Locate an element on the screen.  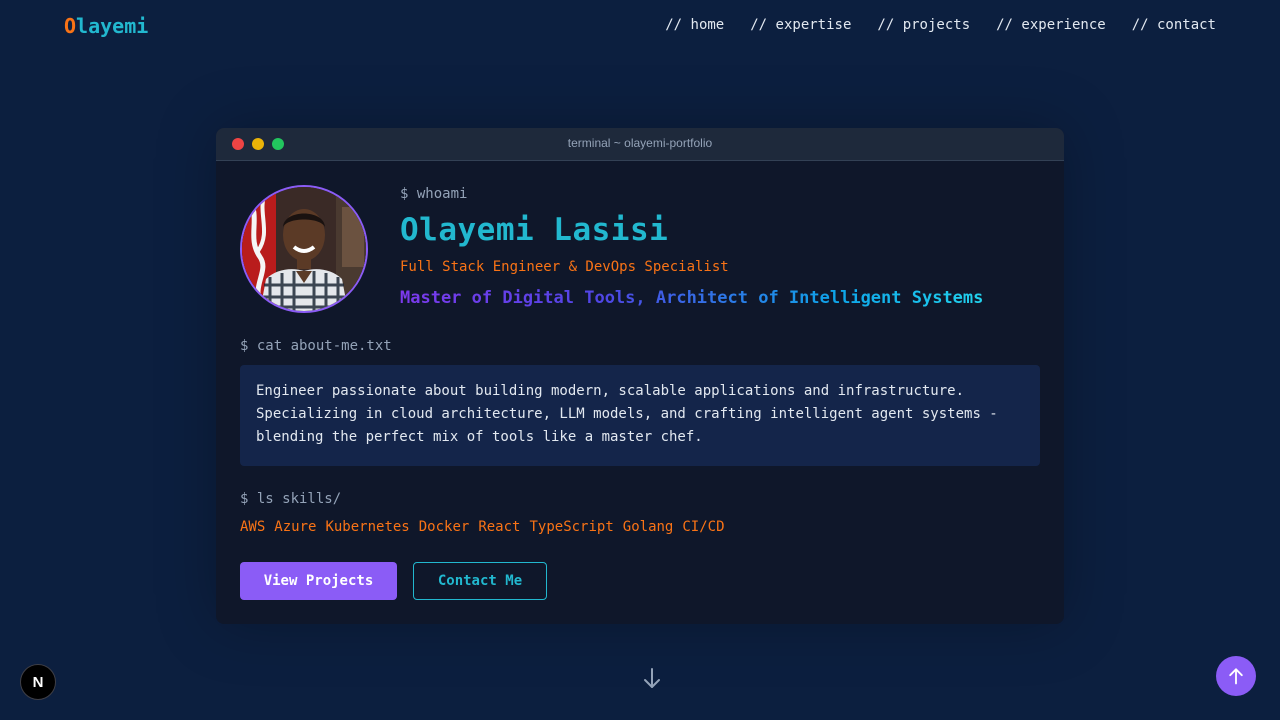
nav-expertise: // expertise is located at coordinates (800, 25).